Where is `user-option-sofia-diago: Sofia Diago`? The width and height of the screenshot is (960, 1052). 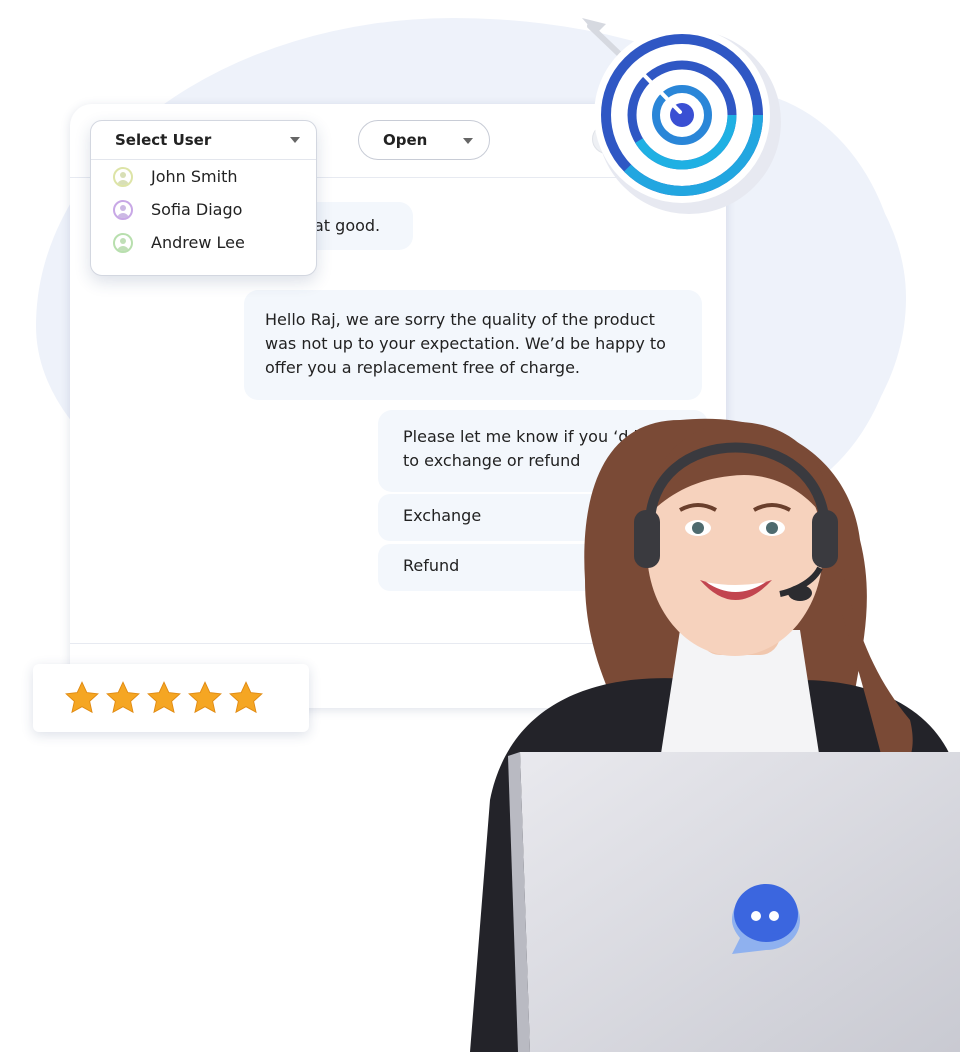 user-option-sofia-diago: Sofia Diago is located at coordinates (203, 209).